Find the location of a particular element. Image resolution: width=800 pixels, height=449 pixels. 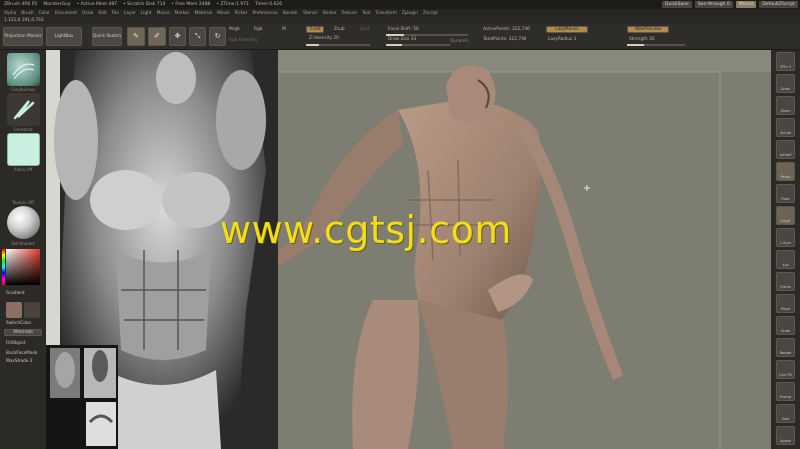

stroke-label: FreeHand is located at coordinates (23, 129).